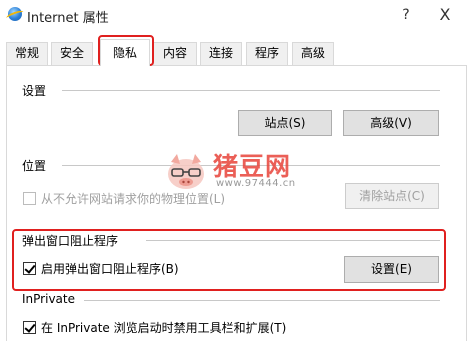 Image resolution: width=471 pixels, height=341 pixels. I want to click on advanced-button: 高级(V), so click(391, 123).